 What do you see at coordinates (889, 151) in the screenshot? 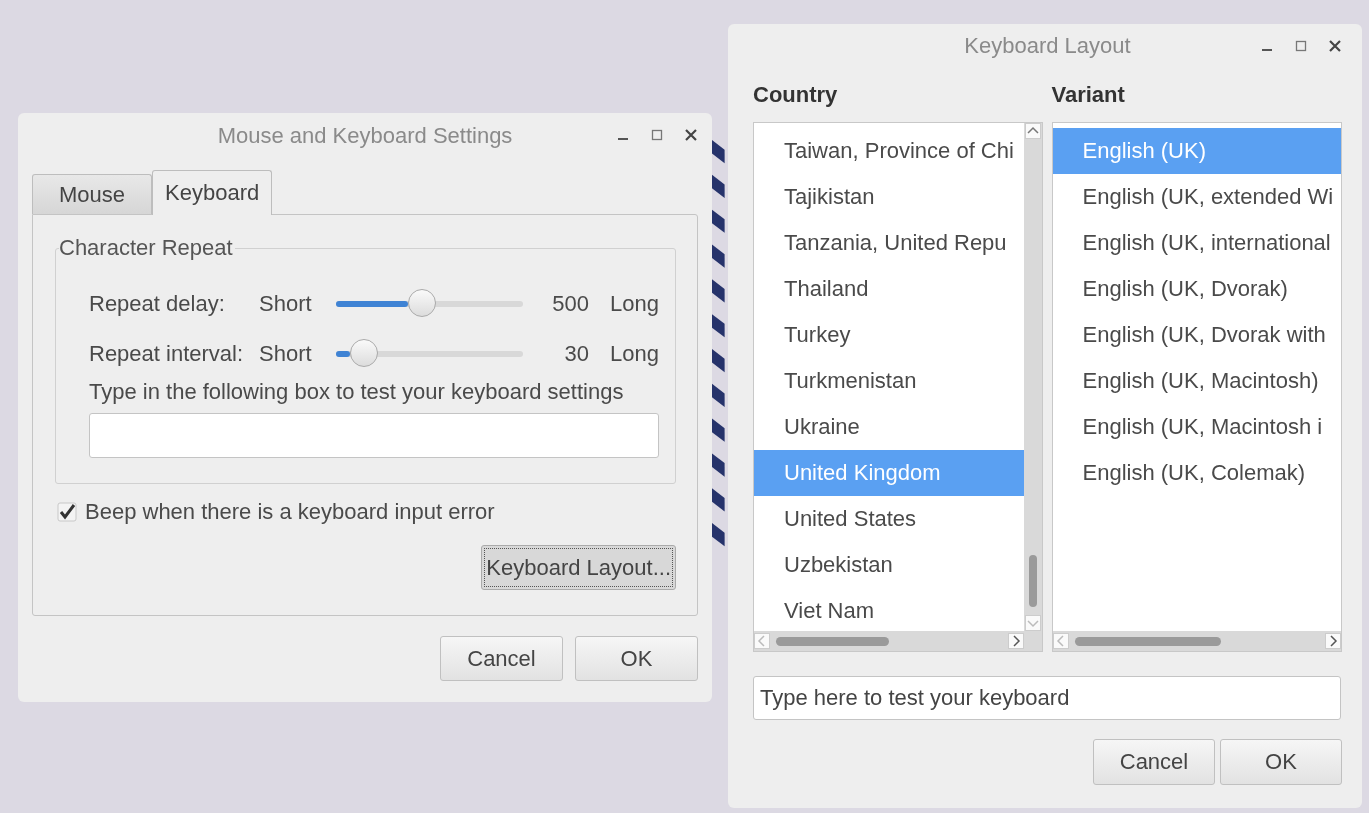
I see `list-item: Taiwan, Province of Chi` at bounding box center [889, 151].